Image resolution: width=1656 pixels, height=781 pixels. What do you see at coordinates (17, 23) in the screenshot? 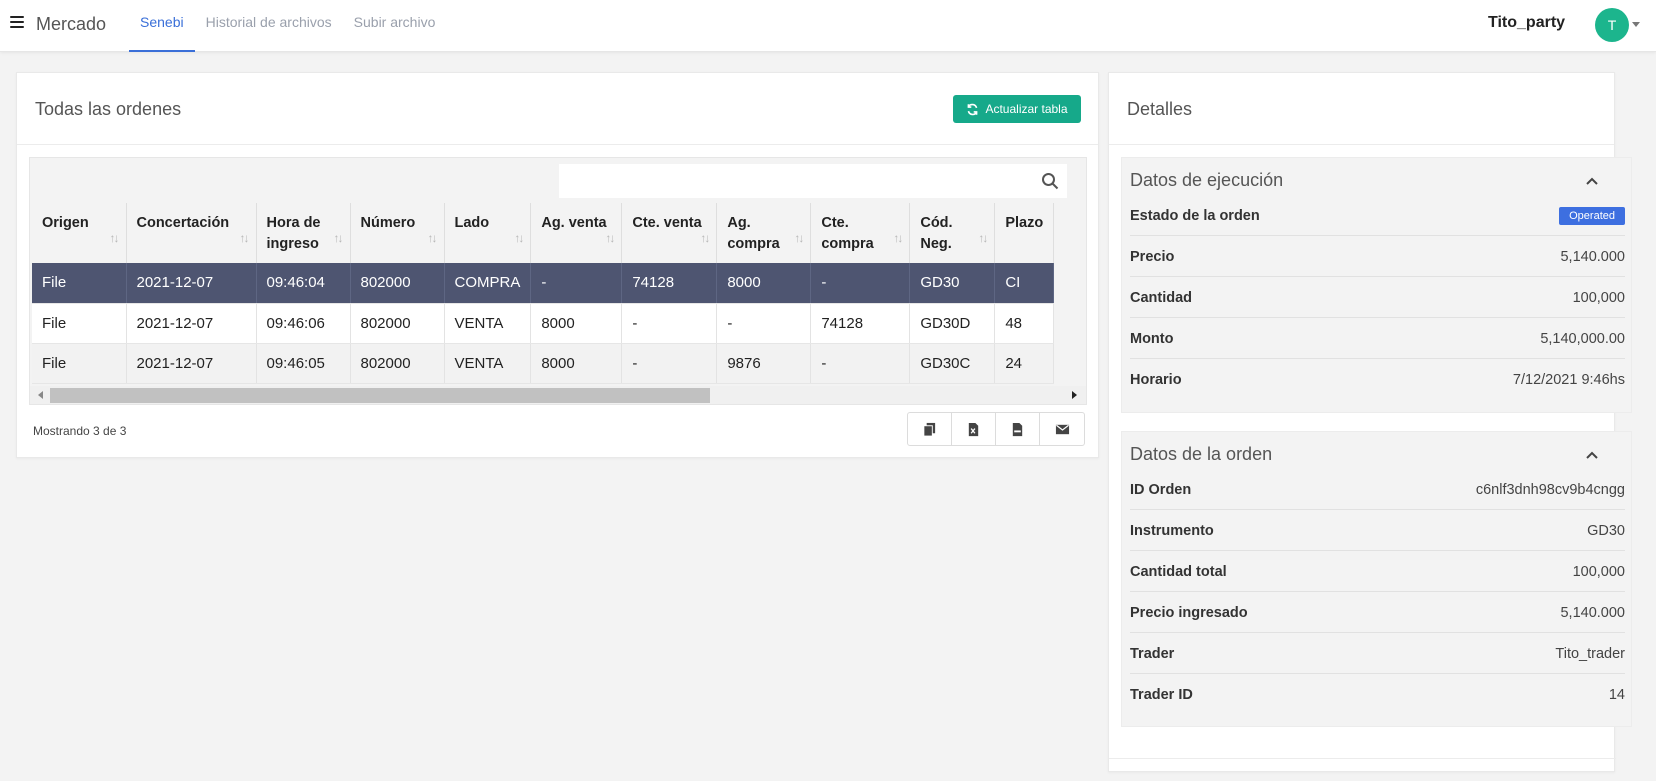
I see `hamburger-menu-icon` at bounding box center [17, 23].